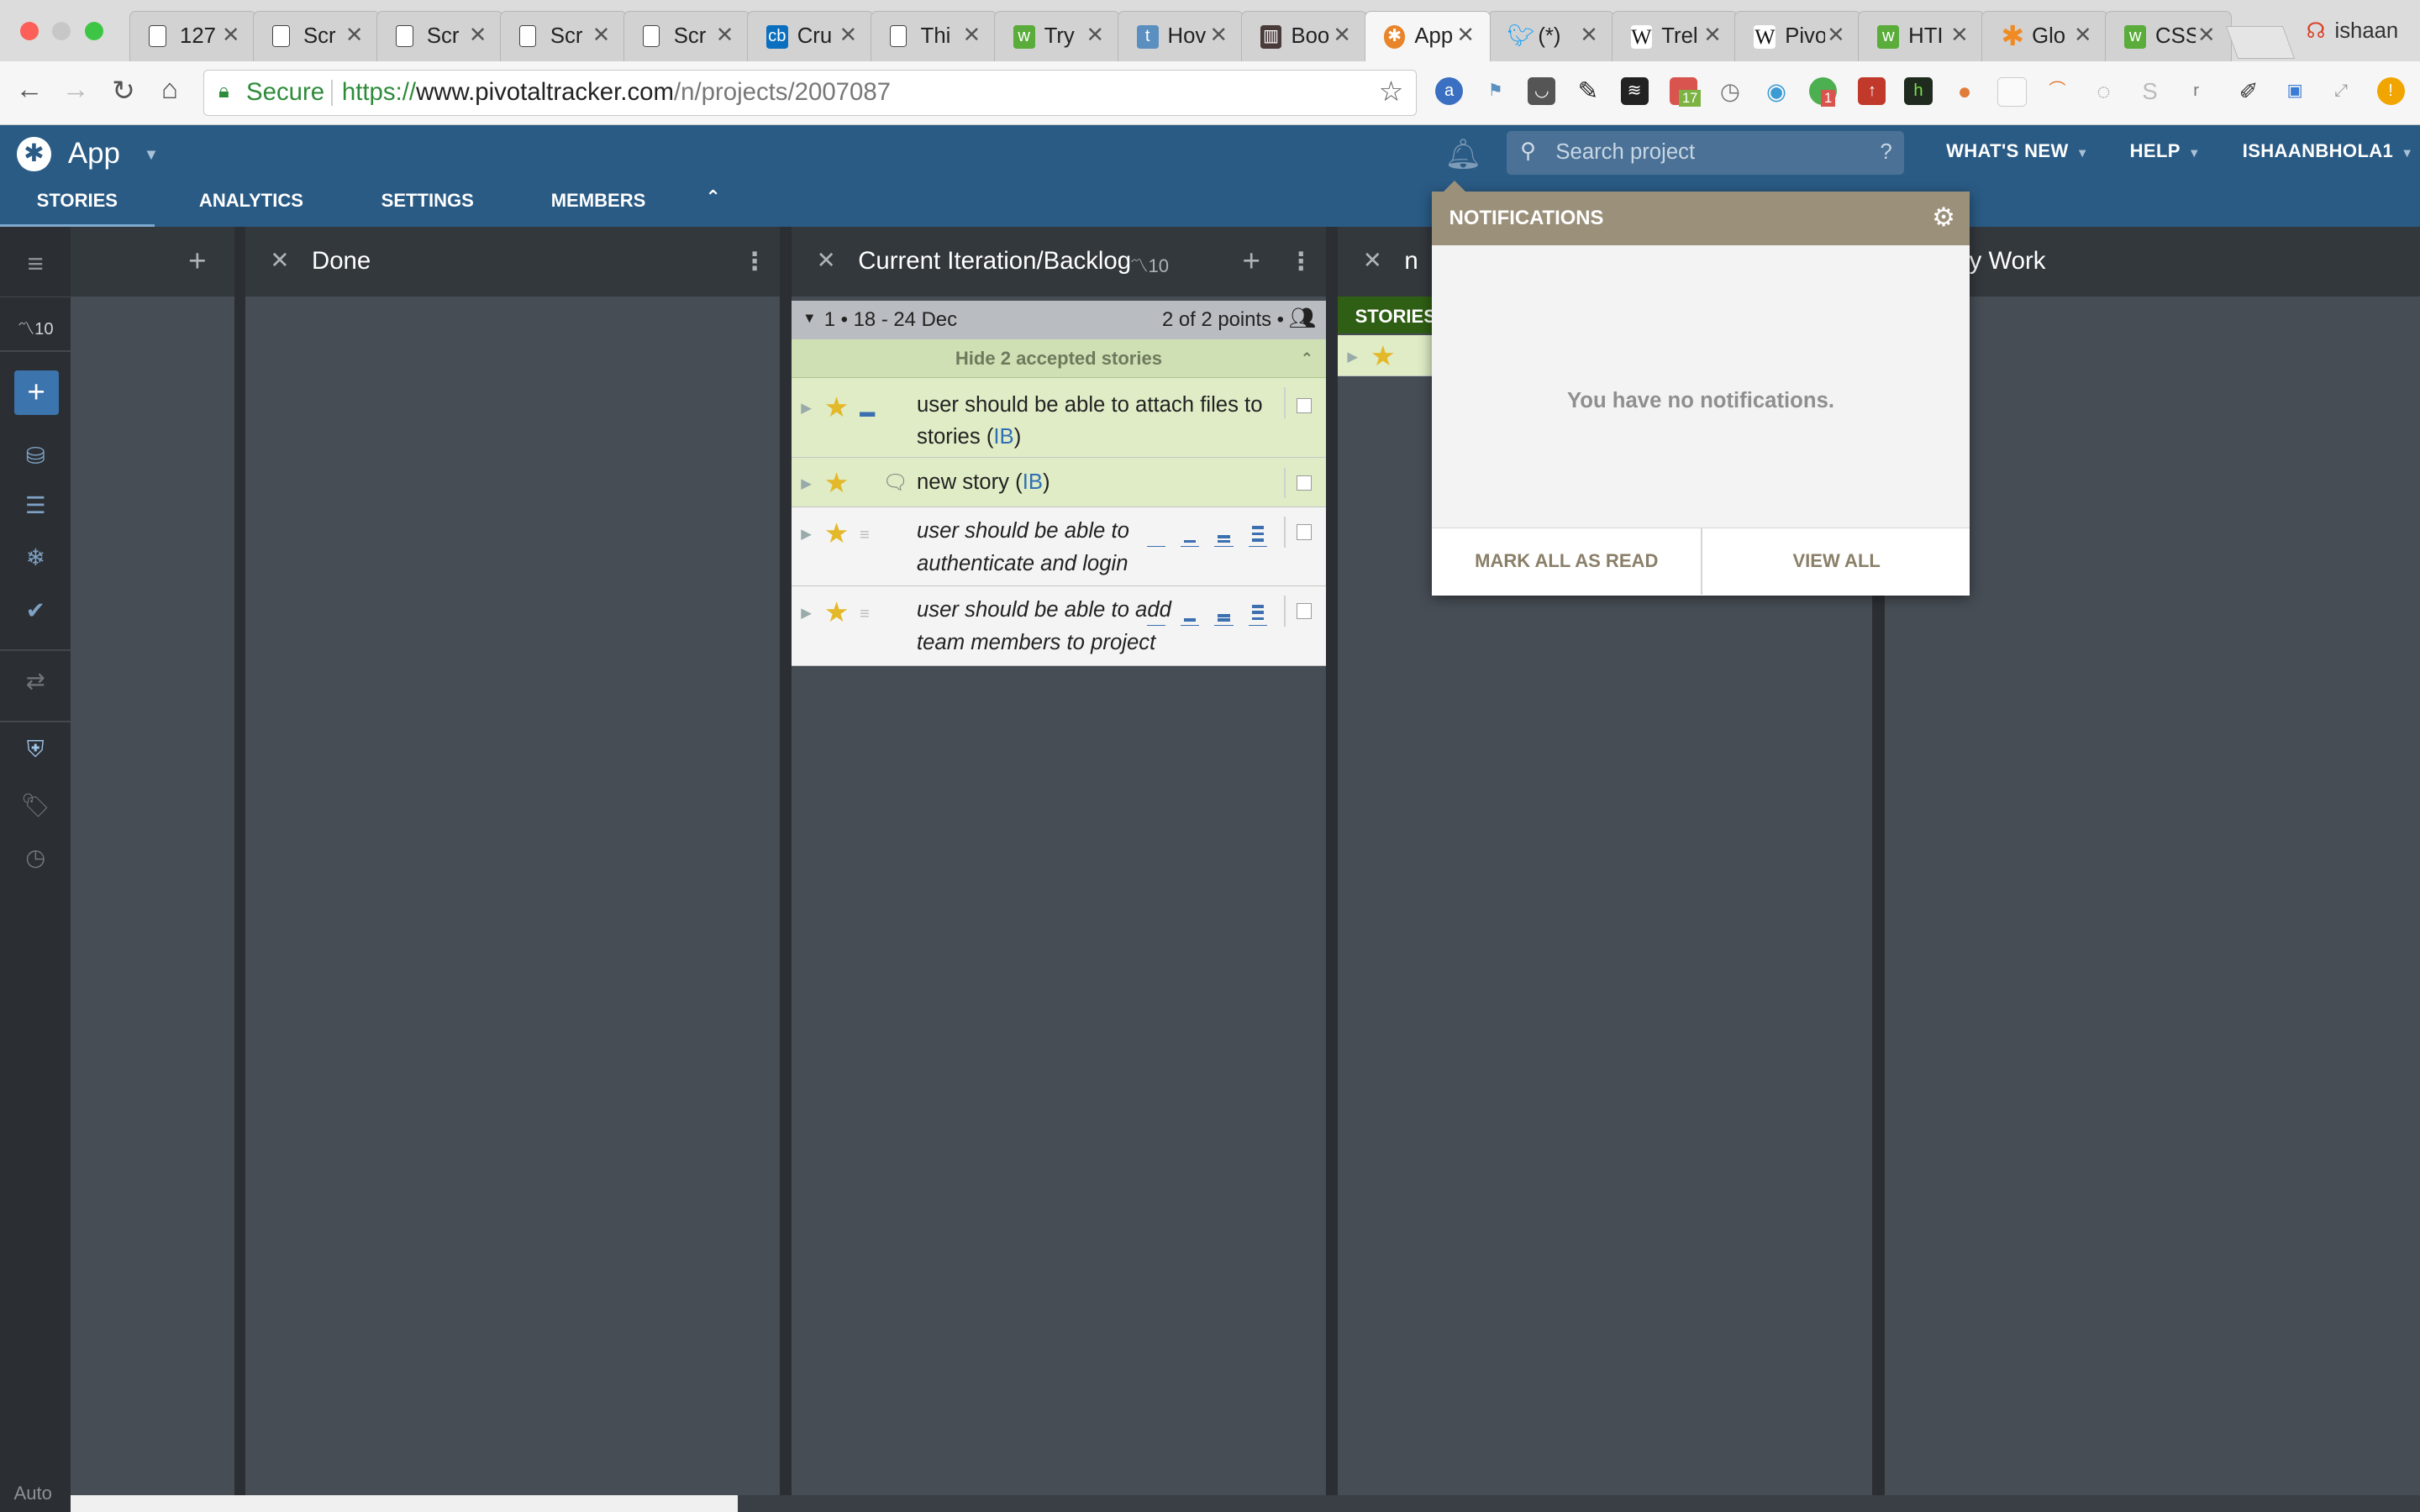 The image size is (2420, 1512). What do you see at coordinates (1059, 358) in the screenshot?
I see `hide-accepted-stories-toggle: Hide 2 accepted stories ⌃` at bounding box center [1059, 358].